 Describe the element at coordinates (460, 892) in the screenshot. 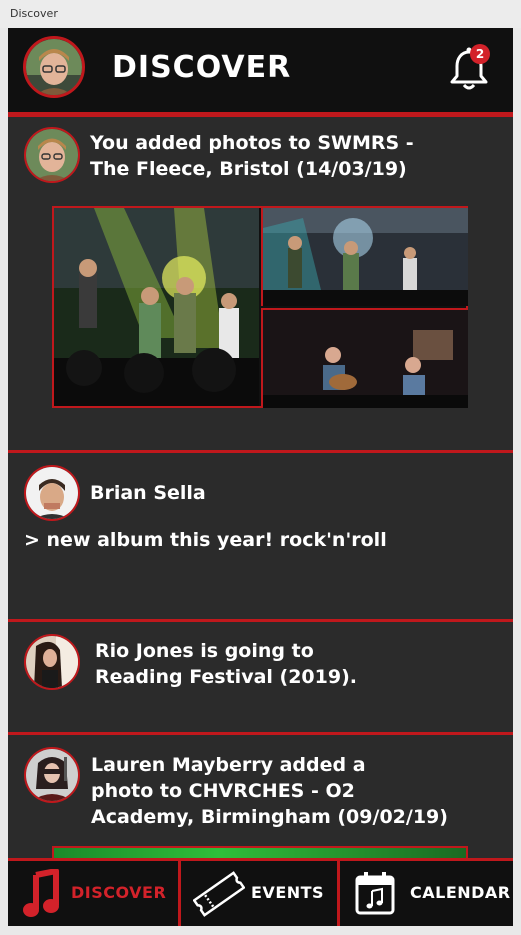

I see `nav-label-calendar: CALENDAR` at that location.